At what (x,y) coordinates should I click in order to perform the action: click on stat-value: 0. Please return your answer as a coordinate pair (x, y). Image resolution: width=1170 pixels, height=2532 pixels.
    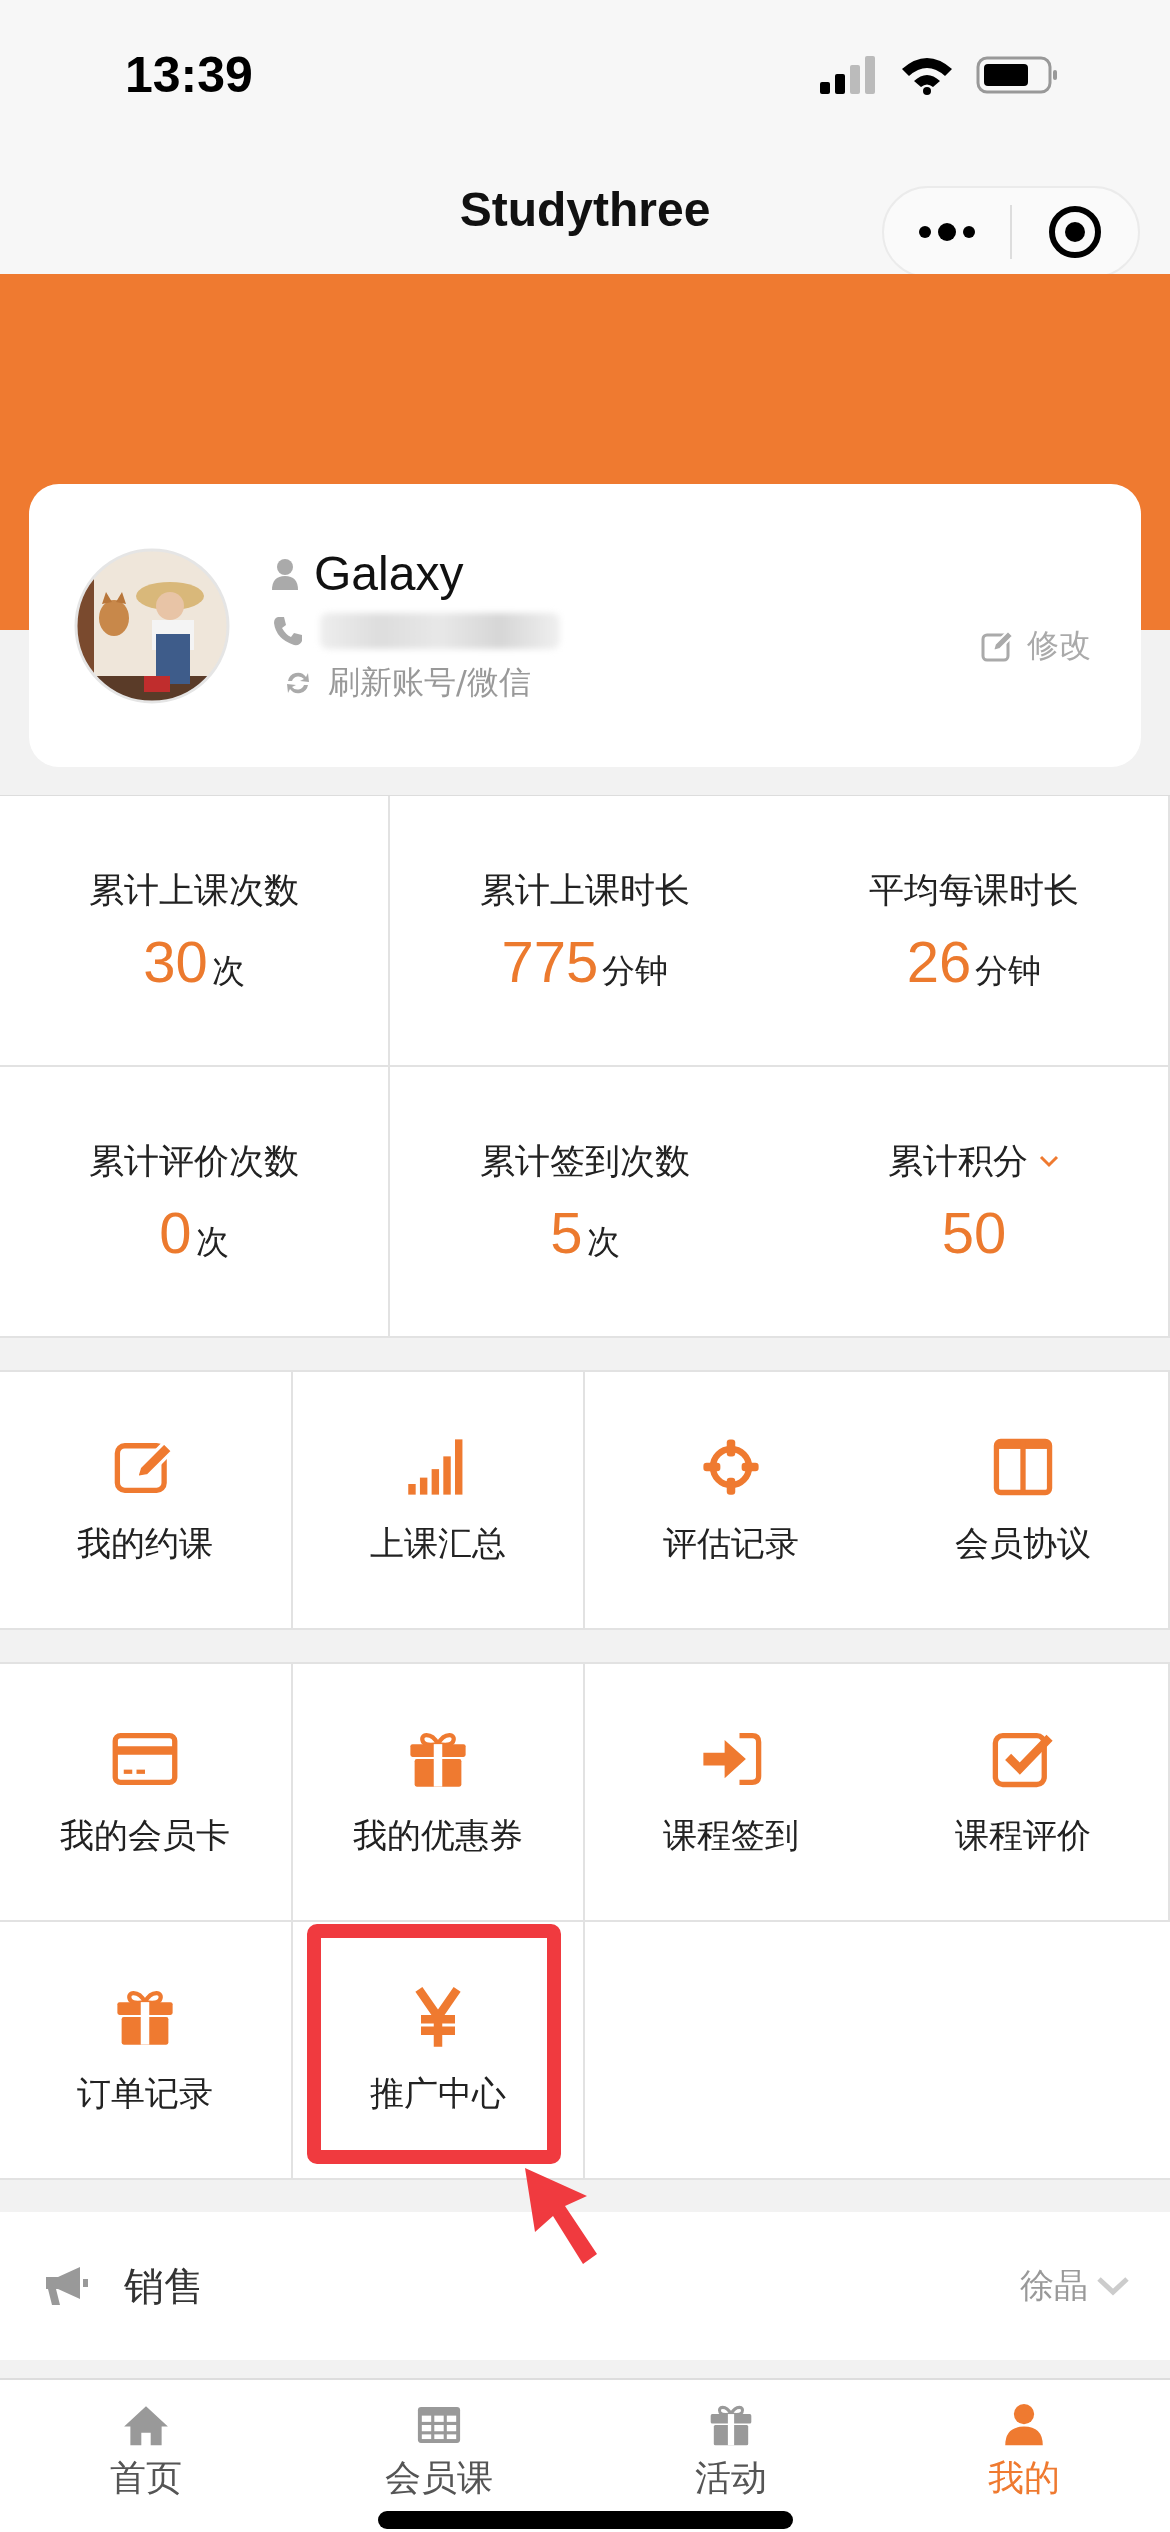
    Looking at the image, I should click on (175, 1232).